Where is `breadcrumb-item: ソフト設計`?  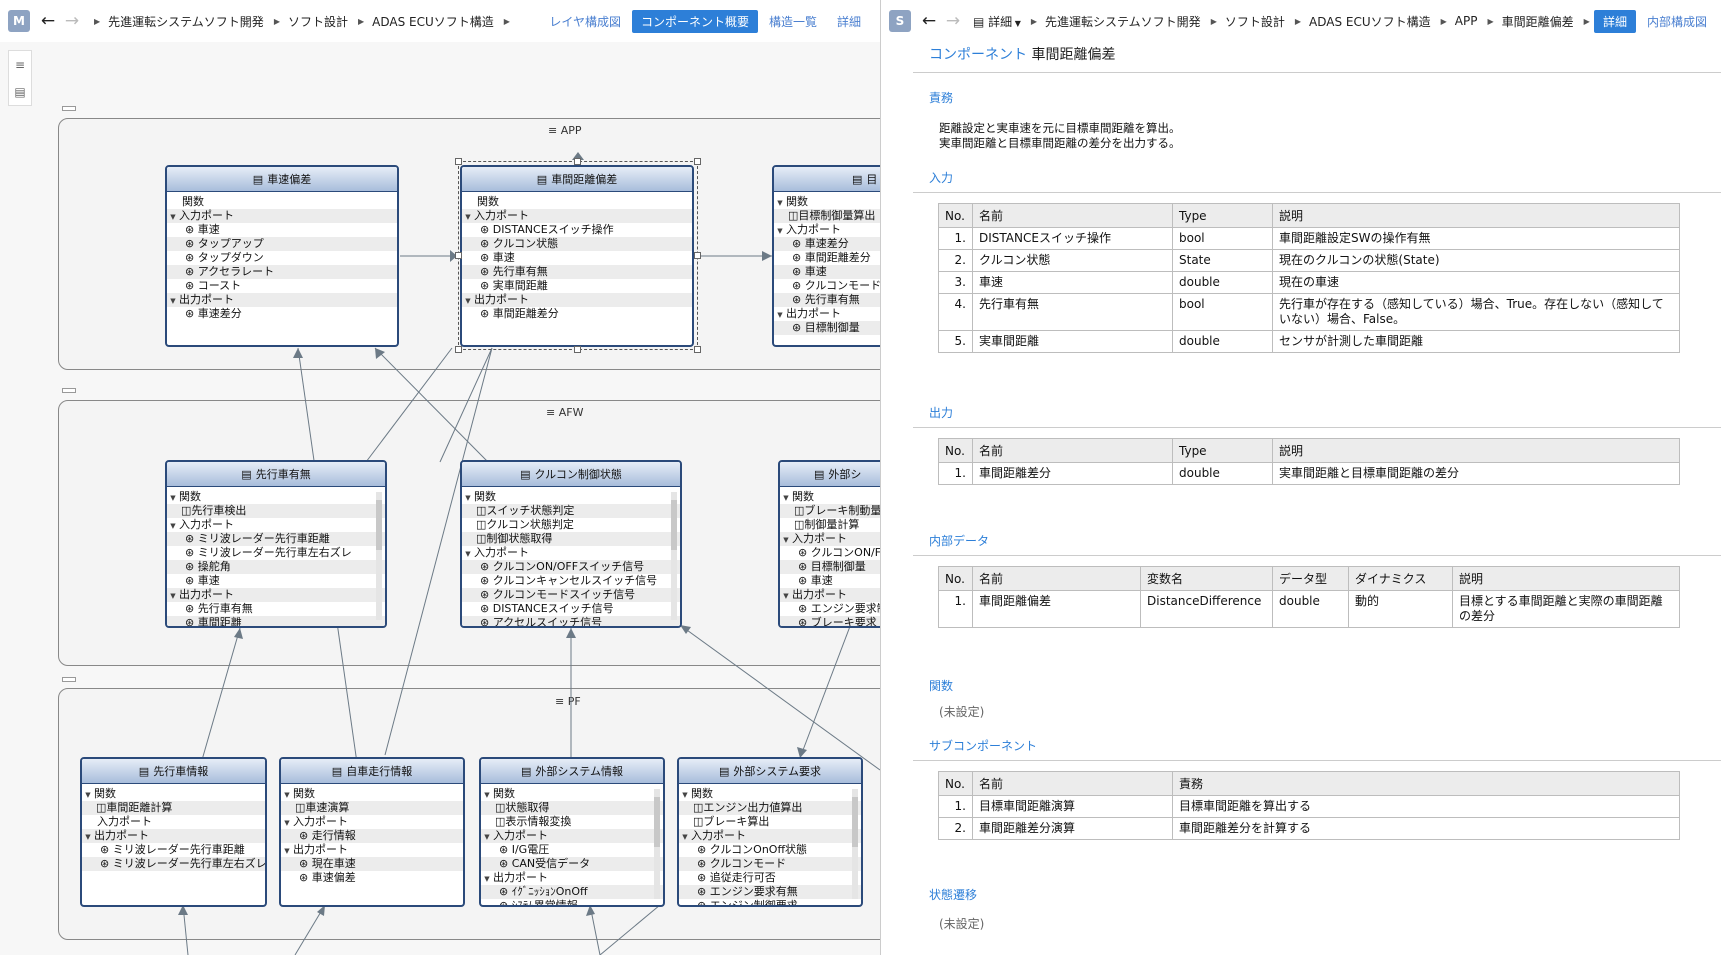 breadcrumb-item: ソフト設計 is located at coordinates (1255, 21).